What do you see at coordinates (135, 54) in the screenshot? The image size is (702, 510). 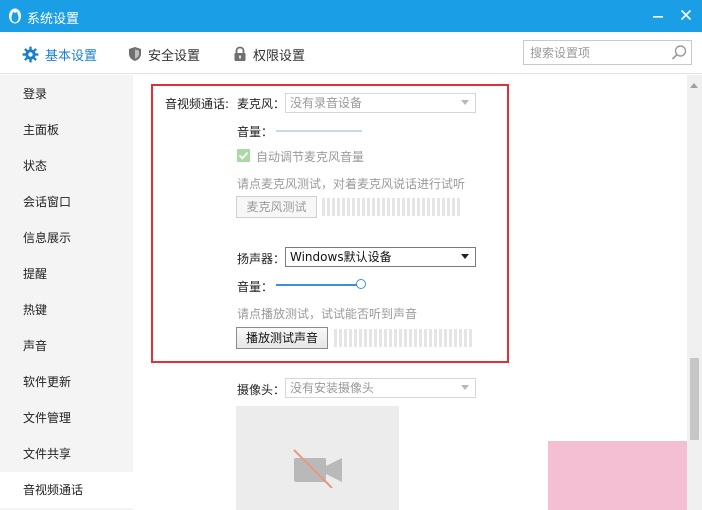 I see `shield-icon` at bounding box center [135, 54].